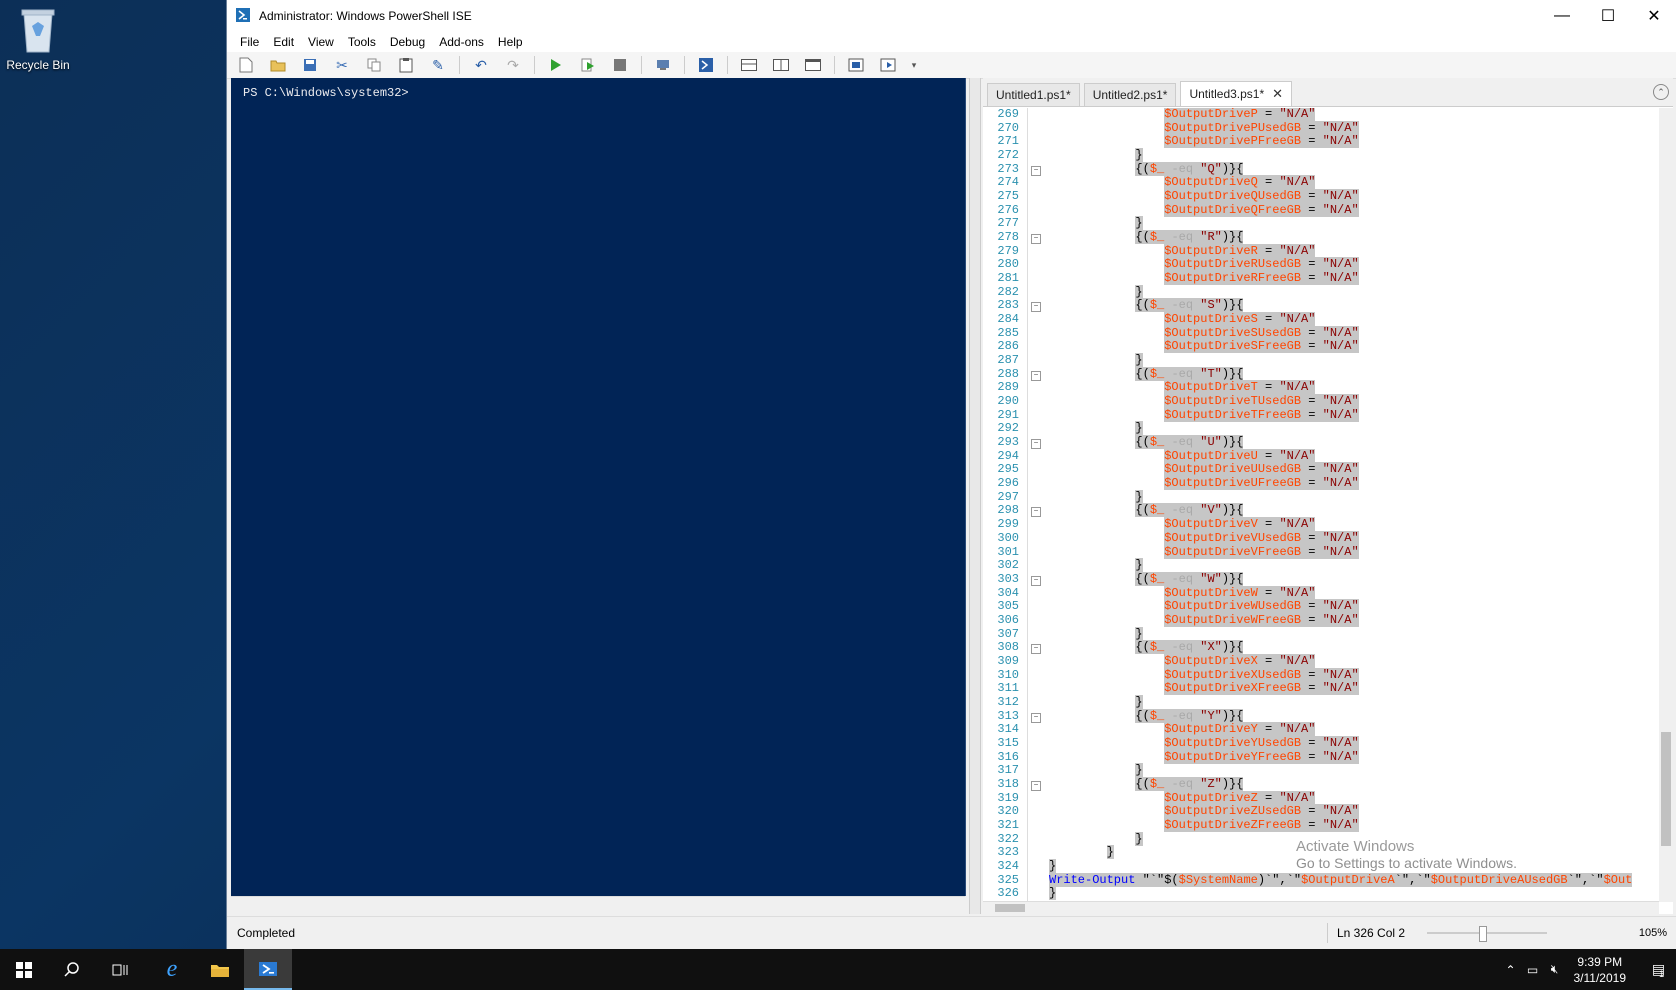  I want to click on recycle-bin-shortcut: Recycle Bin, so click(38, 39).